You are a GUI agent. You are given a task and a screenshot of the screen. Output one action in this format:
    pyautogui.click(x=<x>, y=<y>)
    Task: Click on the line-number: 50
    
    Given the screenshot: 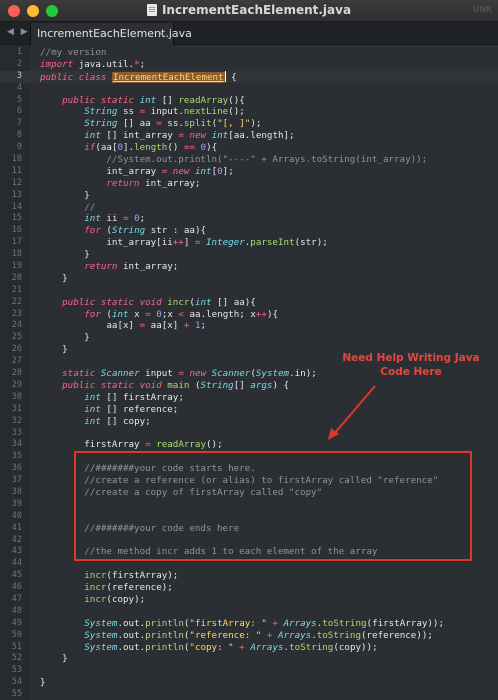 What is the action you would take?
    pyautogui.click(x=16, y=634)
    